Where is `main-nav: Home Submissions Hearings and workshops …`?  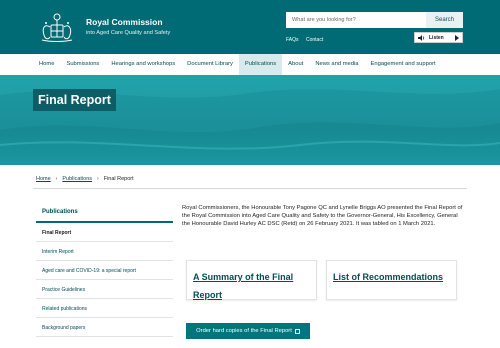
main-nav: Home Submissions Hearings and workshops … is located at coordinates (250, 64).